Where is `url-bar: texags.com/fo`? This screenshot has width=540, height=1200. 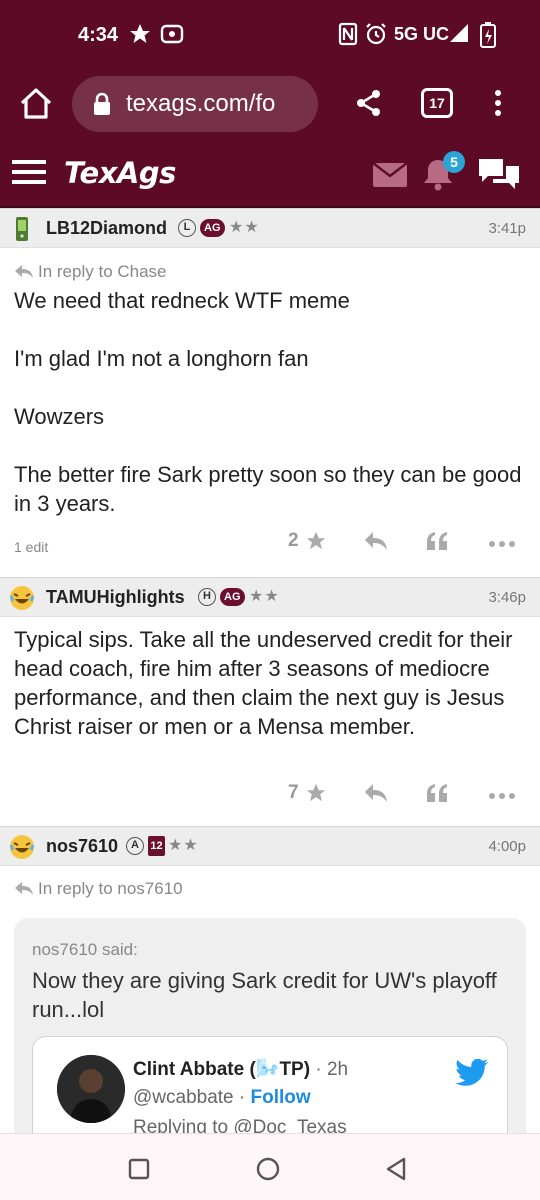 url-bar: texags.com/fo is located at coordinates (195, 104).